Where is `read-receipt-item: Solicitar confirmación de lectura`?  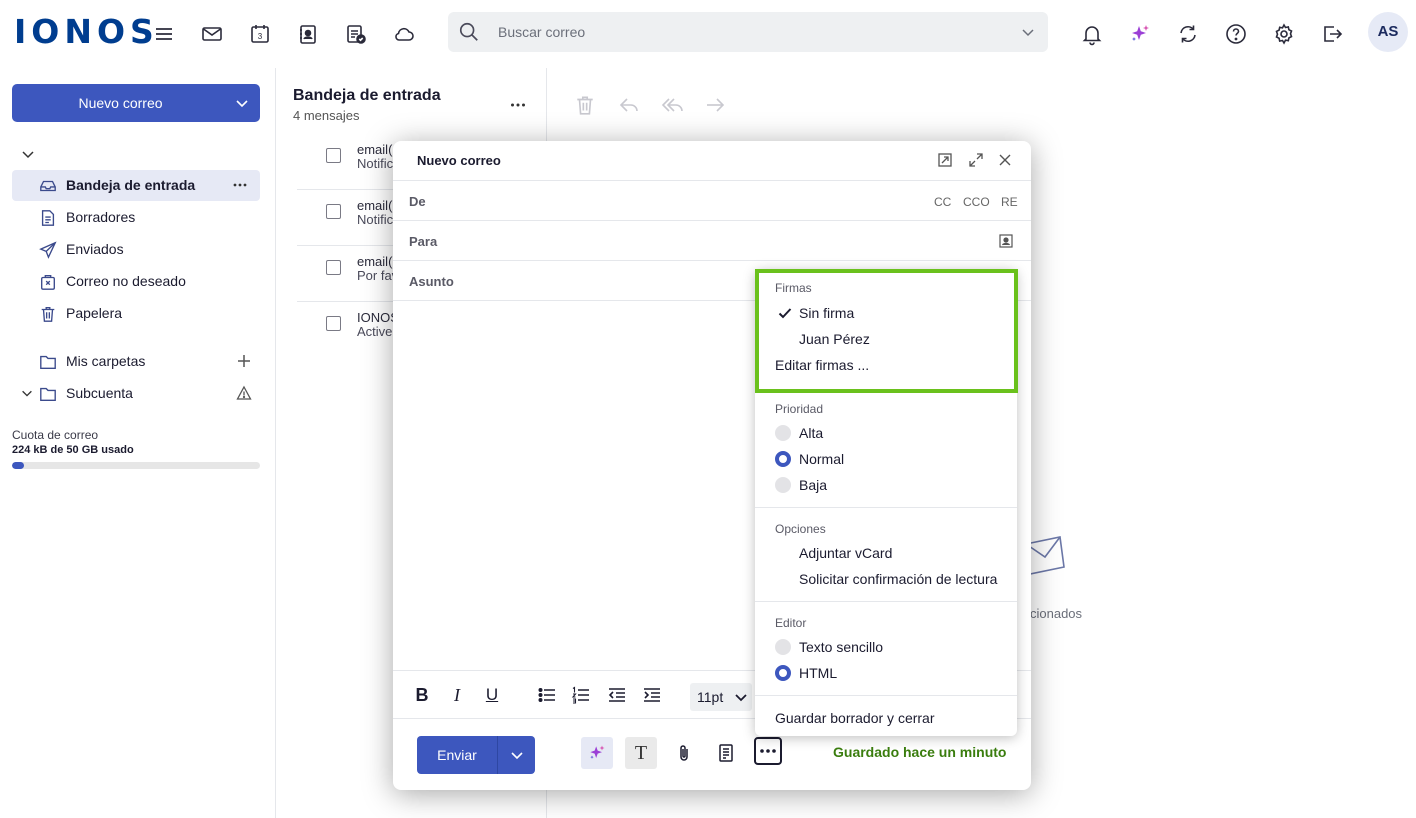
read-receipt-item: Solicitar confirmación de lectura is located at coordinates (886, 579).